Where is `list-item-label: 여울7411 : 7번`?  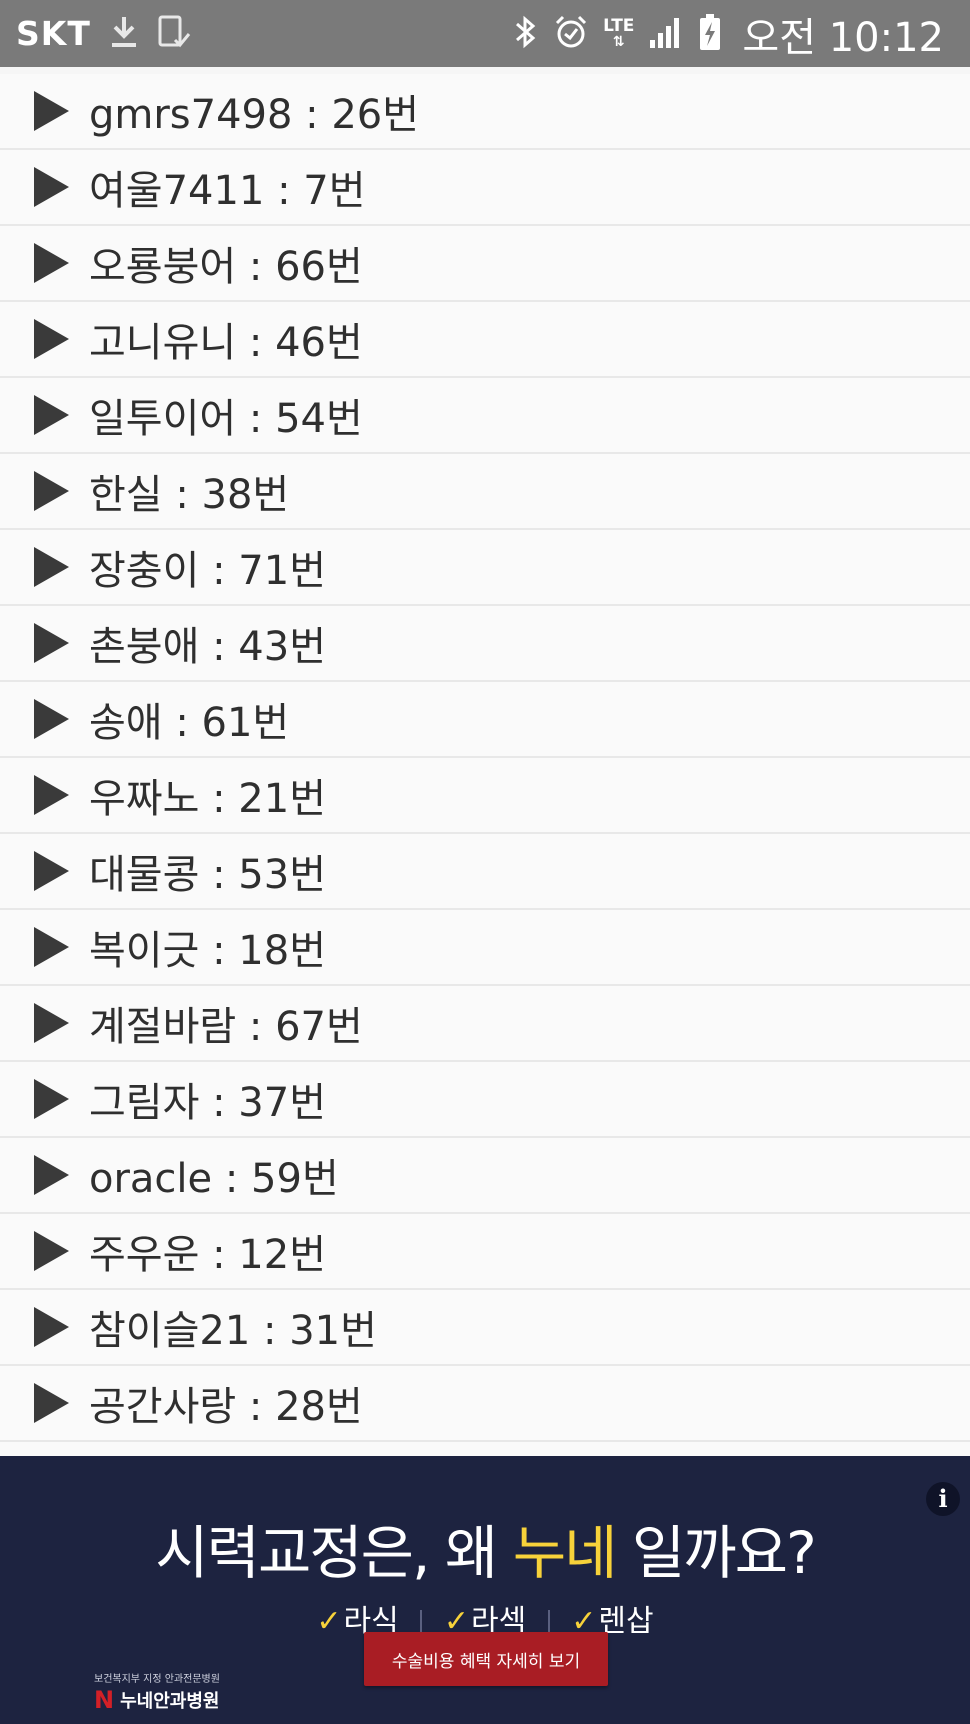
list-item-label: 여울7411 : 7번 is located at coordinates (227, 191).